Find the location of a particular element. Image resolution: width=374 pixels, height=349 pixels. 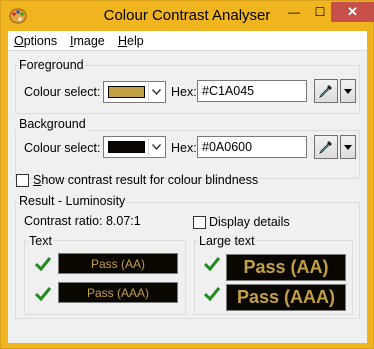

background-eyedropper-button is located at coordinates (326, 147).